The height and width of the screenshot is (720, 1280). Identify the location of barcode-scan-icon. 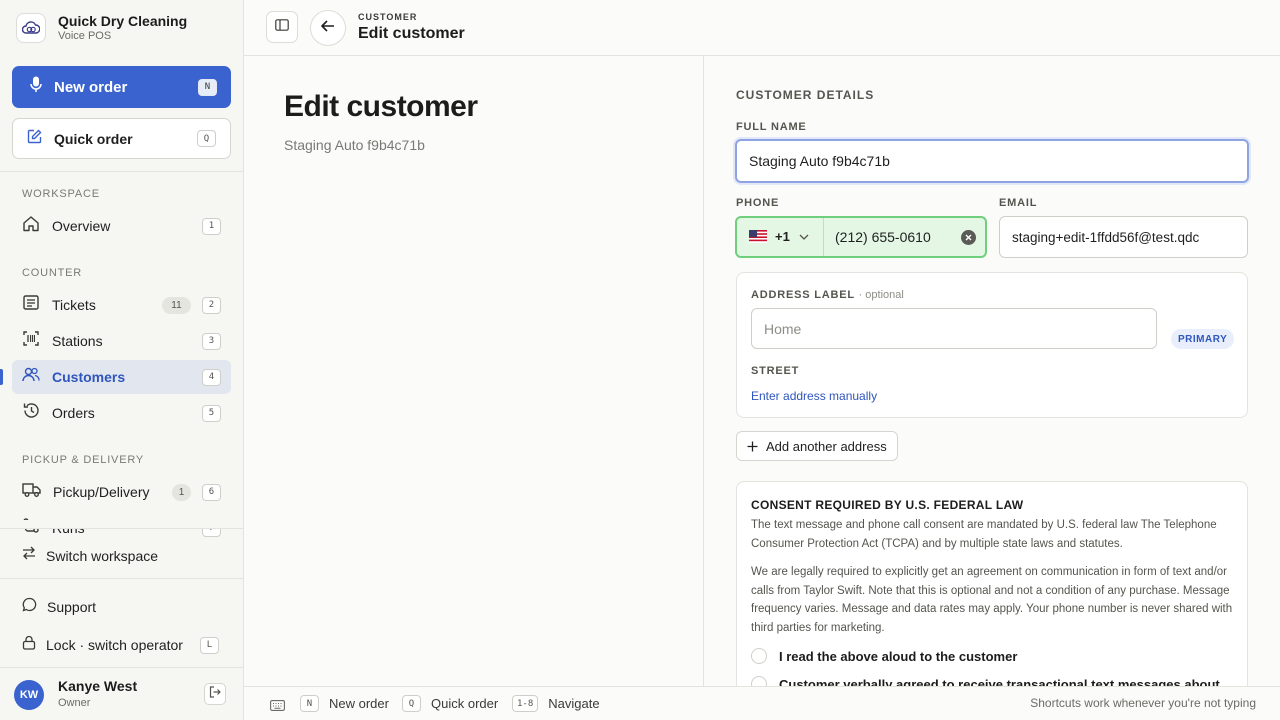
(31, 341).